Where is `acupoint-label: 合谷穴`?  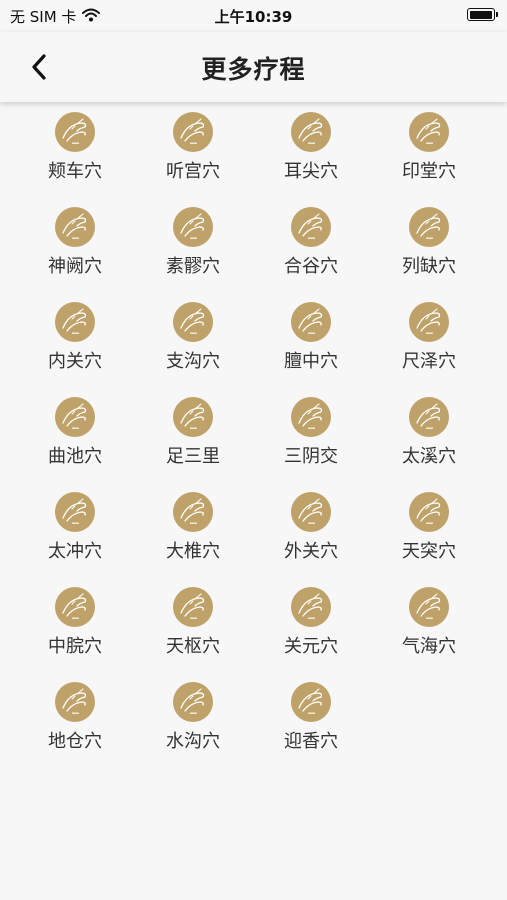
acupoint-label: 合谷穴 is located at coordinates (311, 266).